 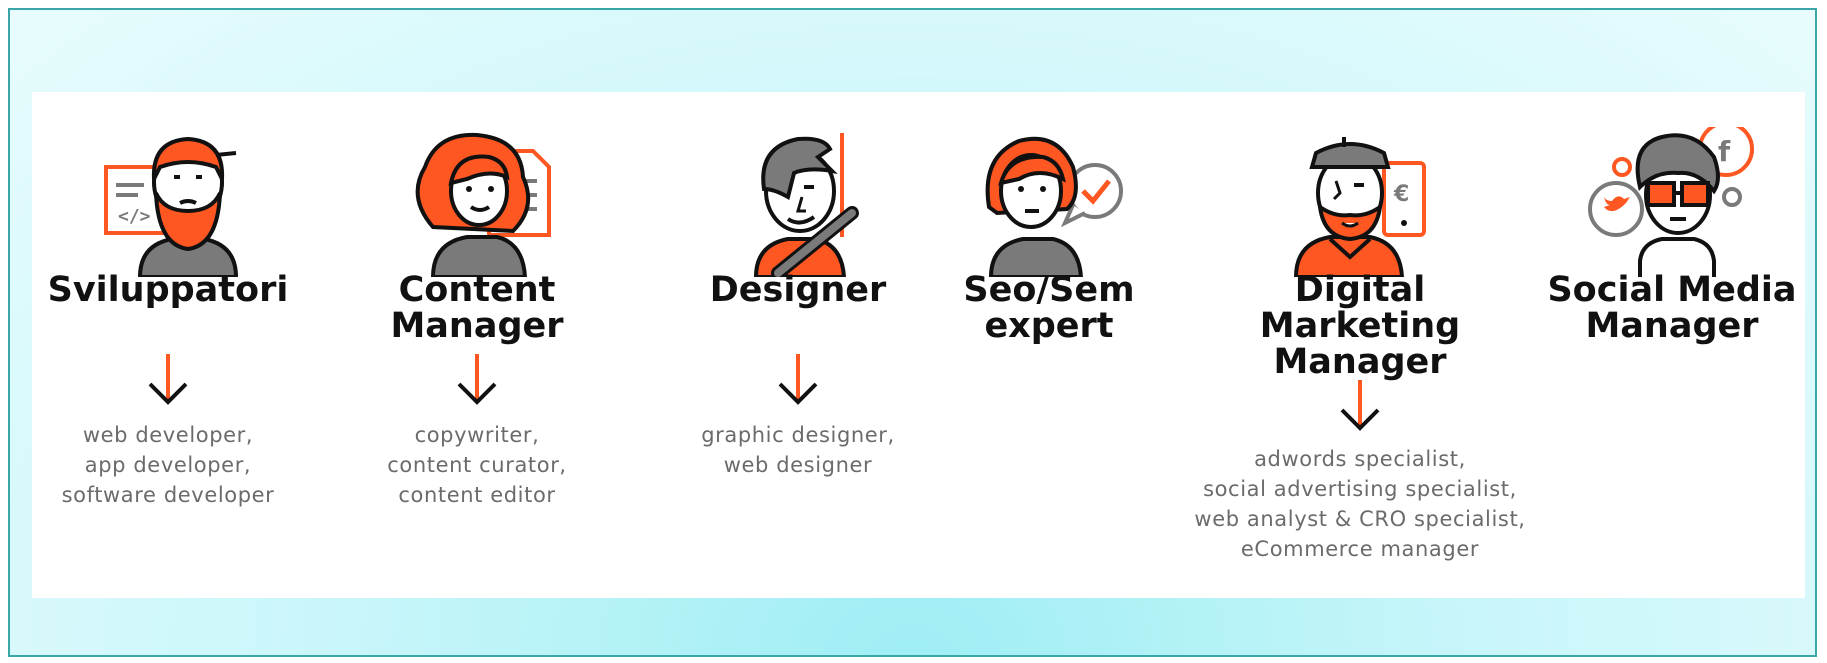 I want to click on content-manager-avatar-icon, so click(x=483, y=204).